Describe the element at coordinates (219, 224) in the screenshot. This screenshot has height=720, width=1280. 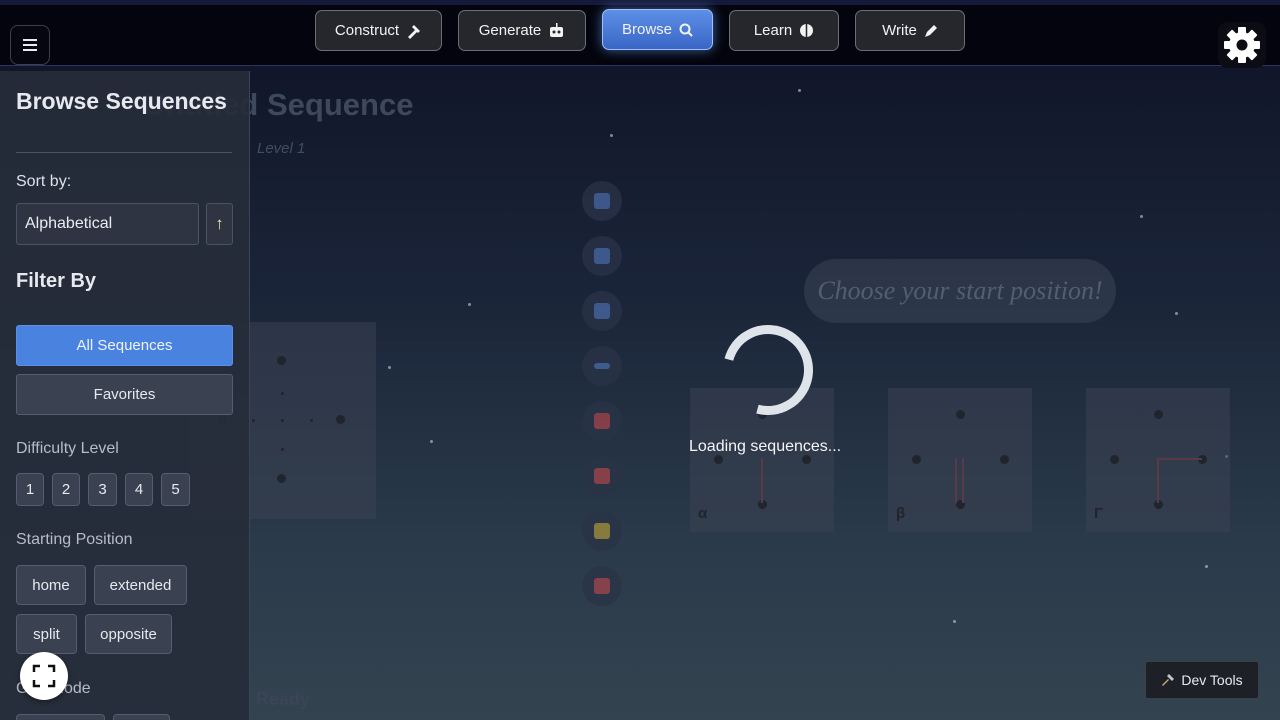
I see `sort-direction-button: ↑` at that location.